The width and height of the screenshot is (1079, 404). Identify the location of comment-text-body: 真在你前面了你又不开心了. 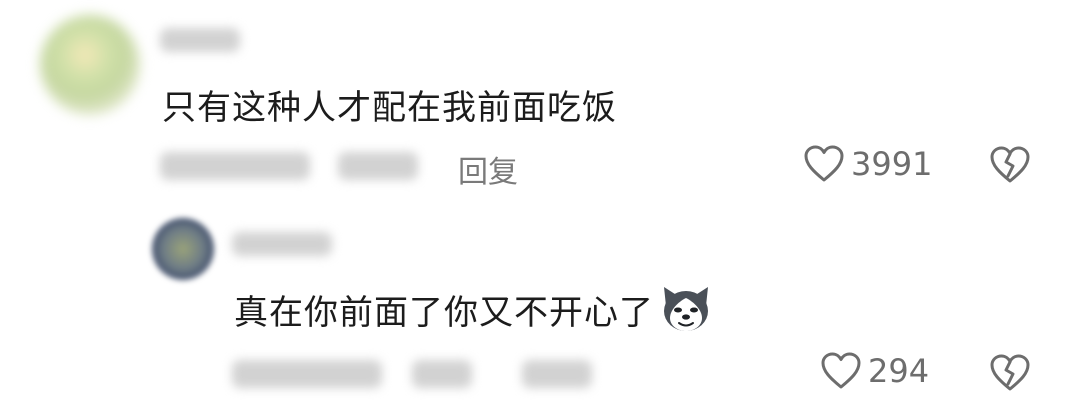
(444, 312).